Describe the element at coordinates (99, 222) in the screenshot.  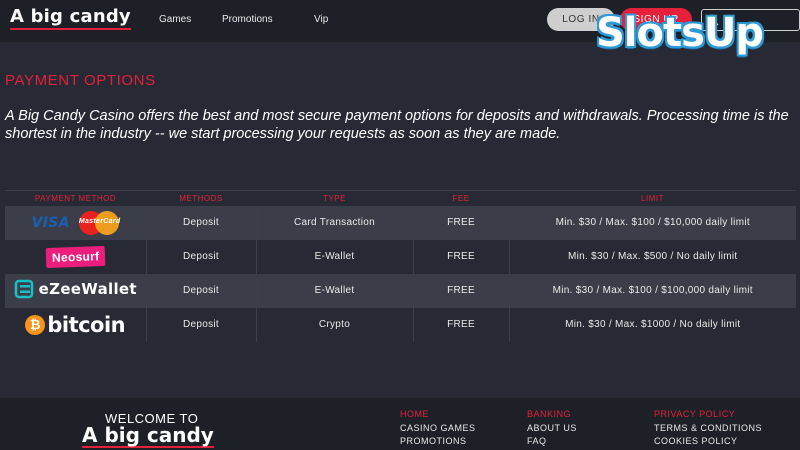
I see `mastercard-logo: MasterCard` at that location.